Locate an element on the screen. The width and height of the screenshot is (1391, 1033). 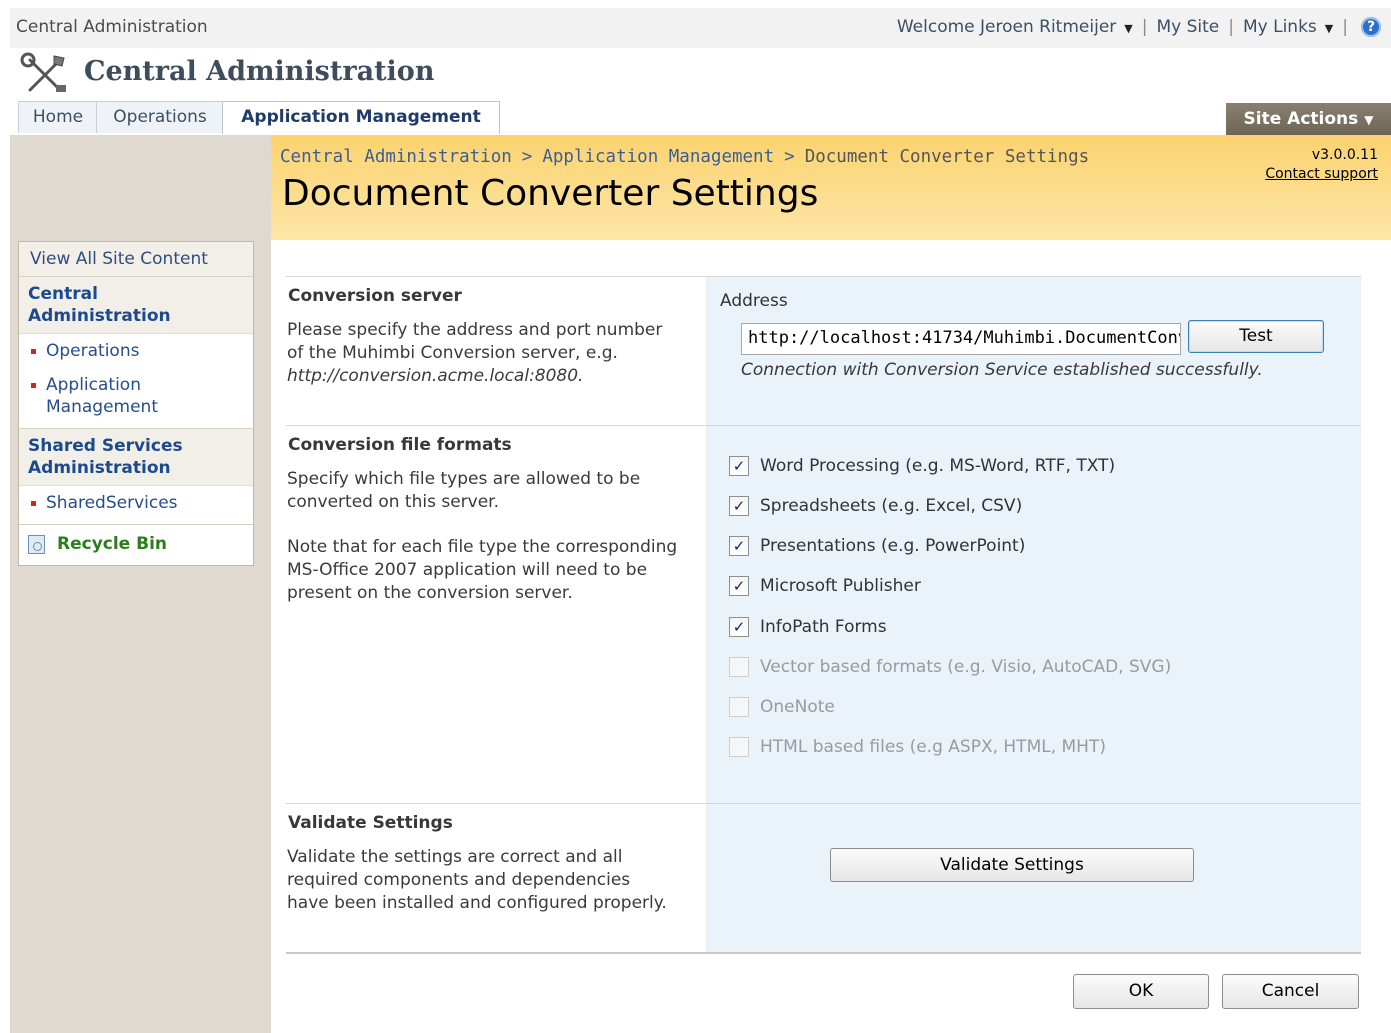
validate-settings-button: Validate Settings is located at coordinates (1012, 865).